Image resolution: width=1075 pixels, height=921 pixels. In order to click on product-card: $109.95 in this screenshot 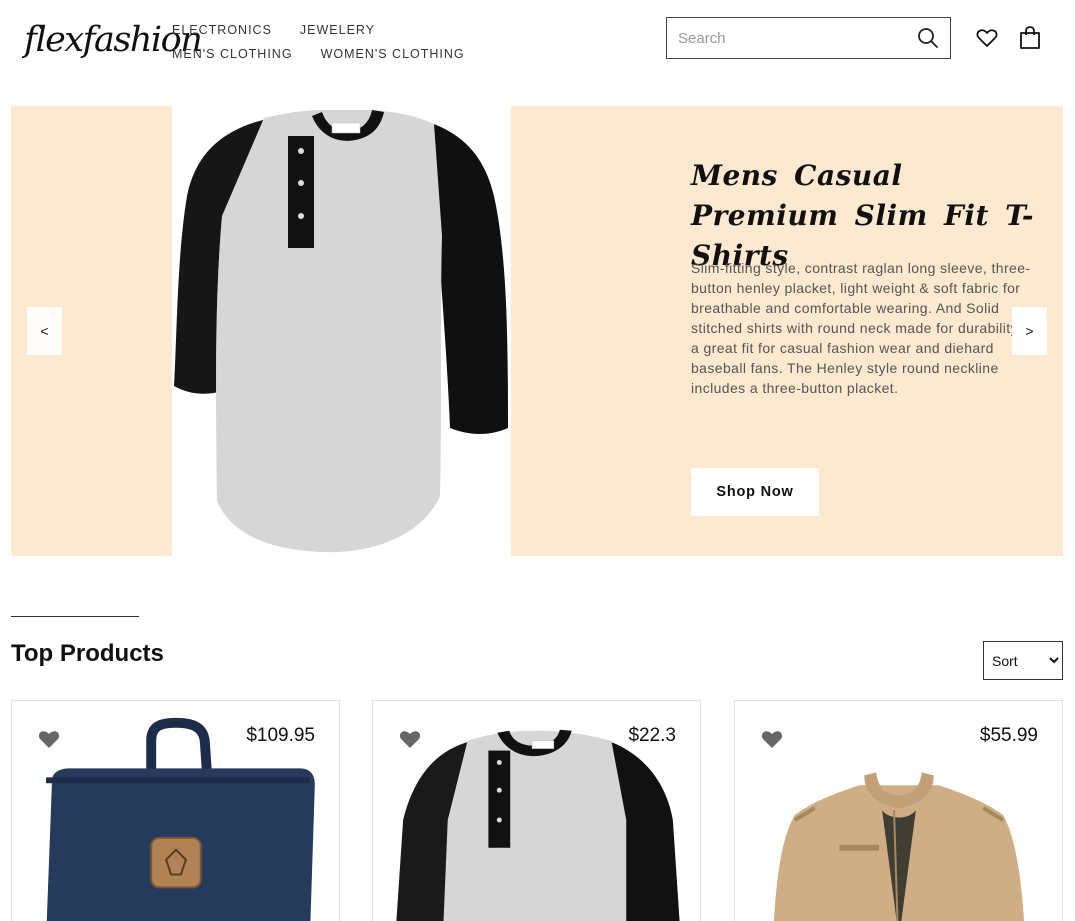, I will do `click(175, 810)`.